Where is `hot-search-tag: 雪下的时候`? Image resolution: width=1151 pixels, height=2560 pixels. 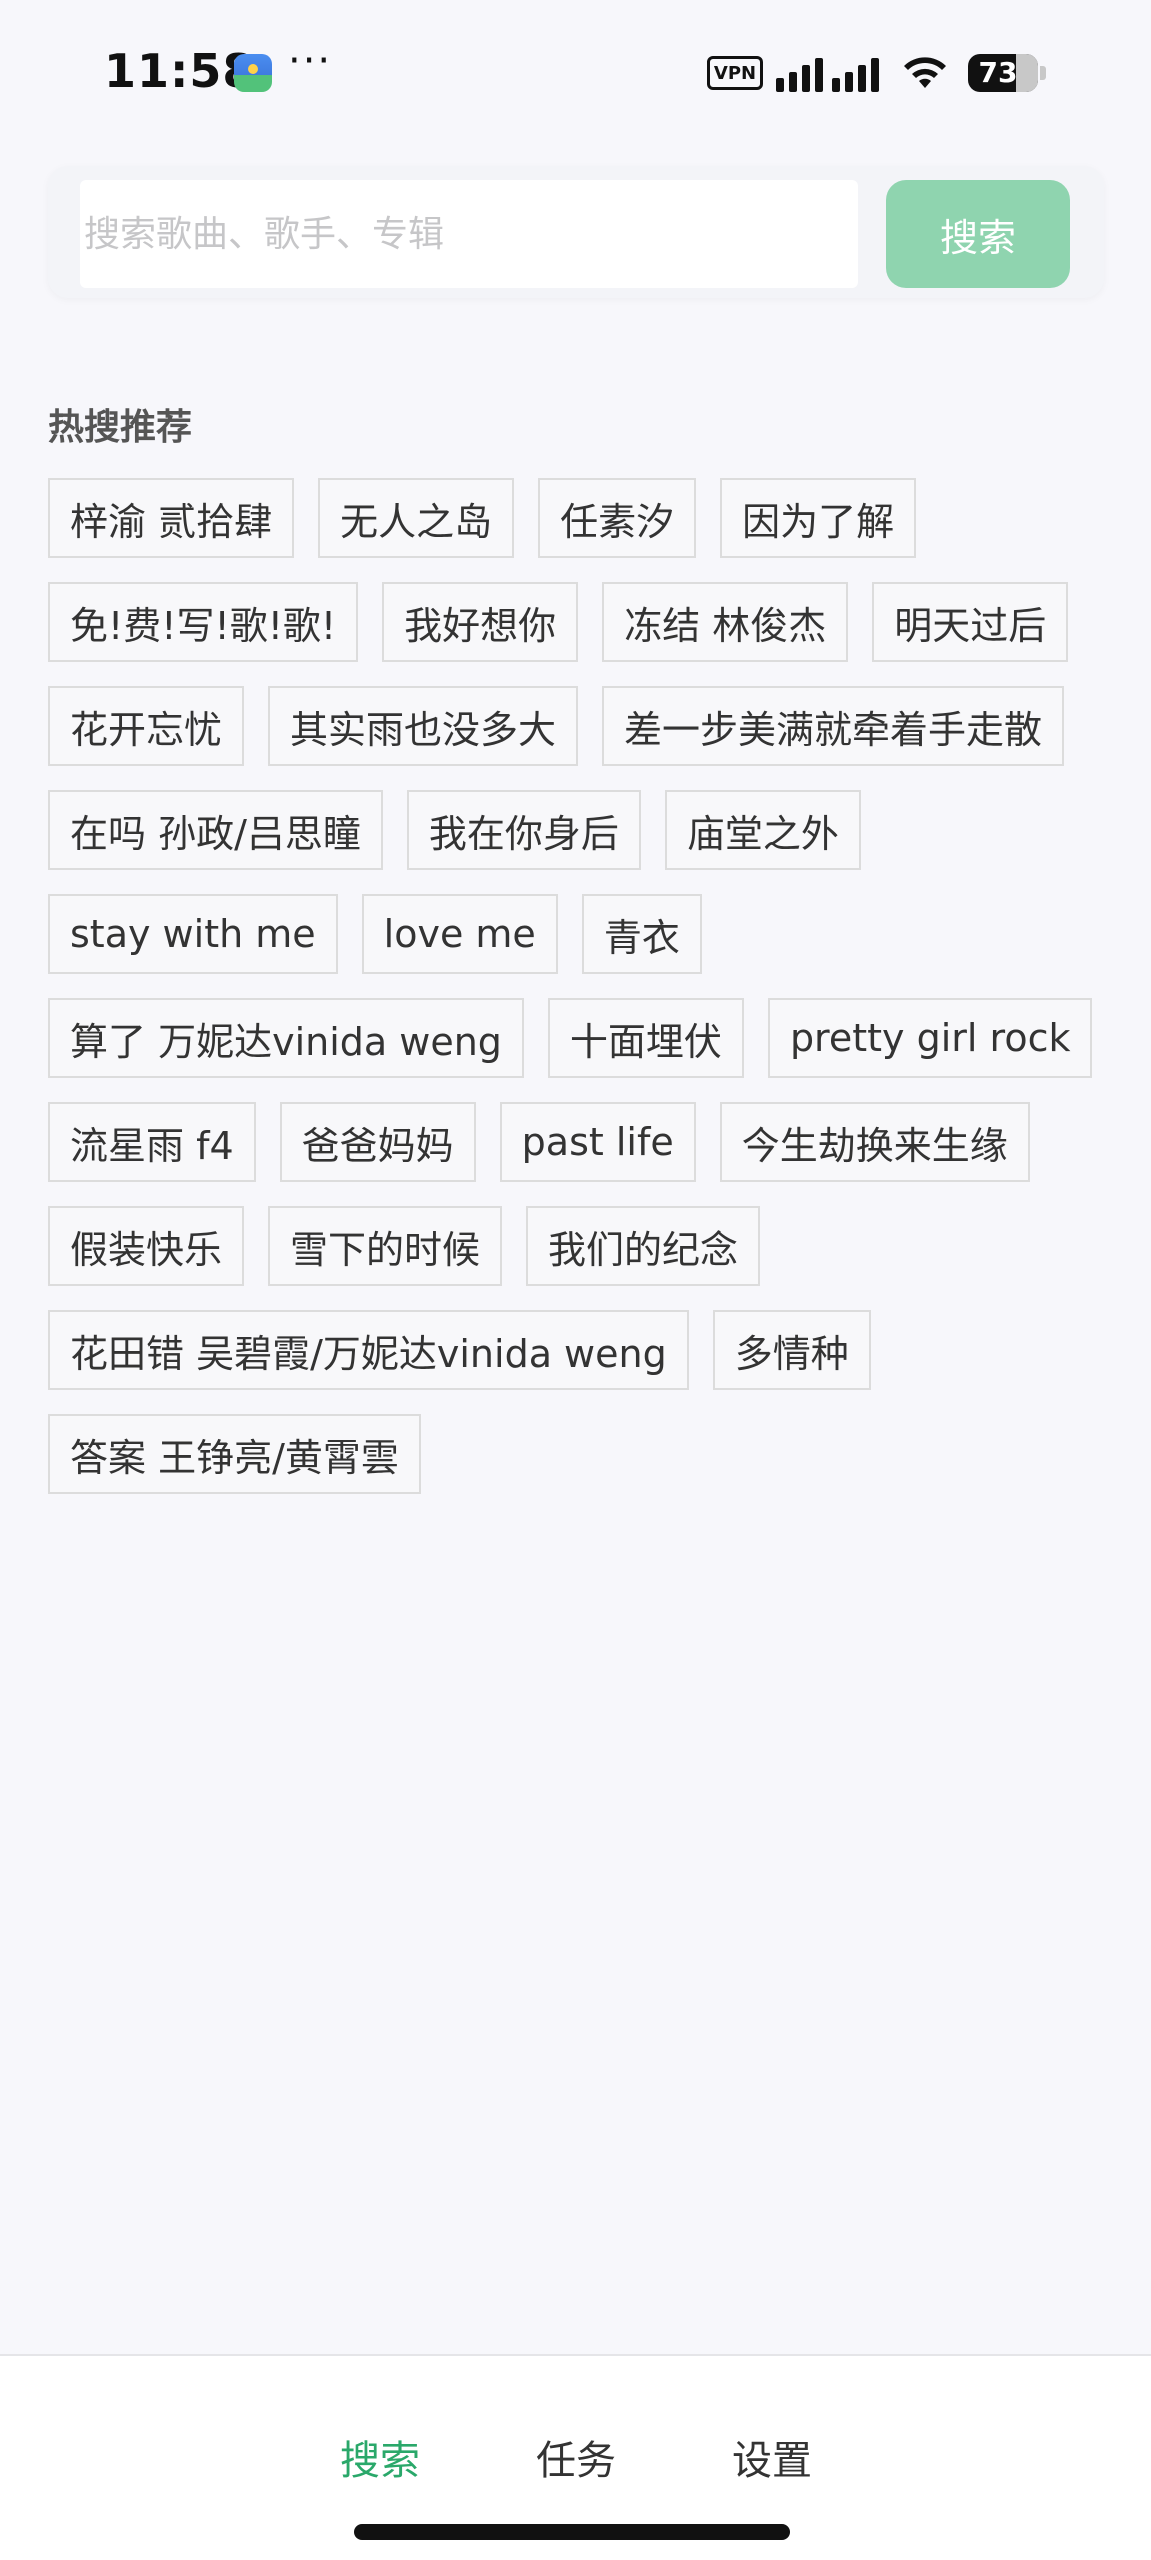
hot-search-tag: 雪下的时候 is located at coordinates (385, 1246).